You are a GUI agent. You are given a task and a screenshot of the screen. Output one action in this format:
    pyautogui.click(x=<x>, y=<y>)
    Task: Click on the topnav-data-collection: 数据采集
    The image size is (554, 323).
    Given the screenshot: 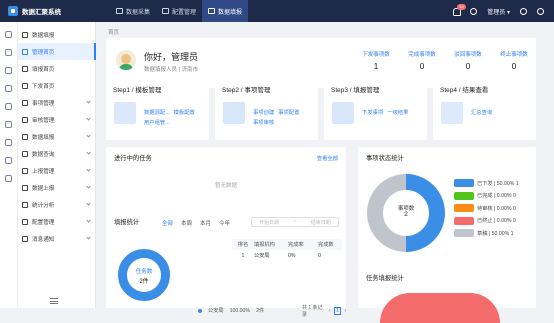 What is the action you would take?
    pyautogui.click(x=133, y=11)
    